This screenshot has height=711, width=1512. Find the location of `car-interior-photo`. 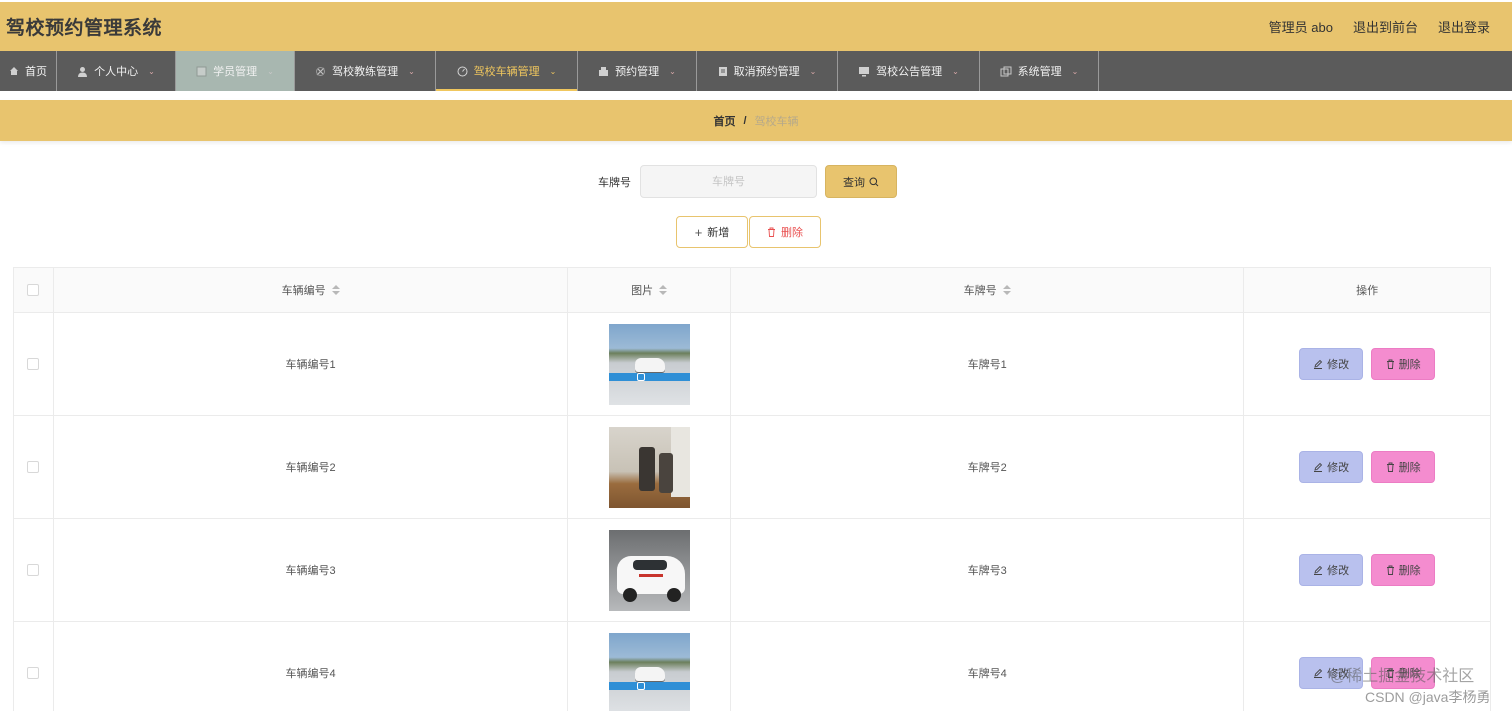

car-interior-photo is located at coordinates (649, 467).